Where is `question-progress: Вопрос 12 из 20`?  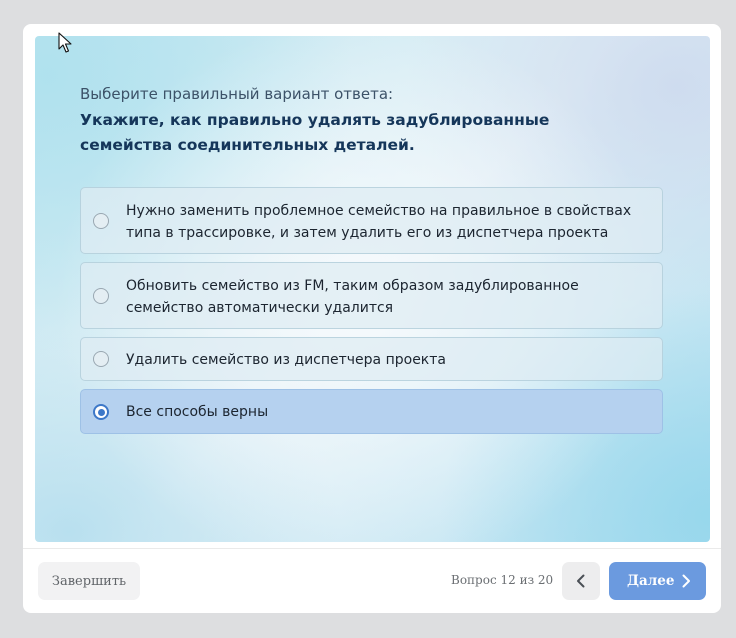 question-progress: Вопрос 12 из 20 is located at coordinates (502, 580).